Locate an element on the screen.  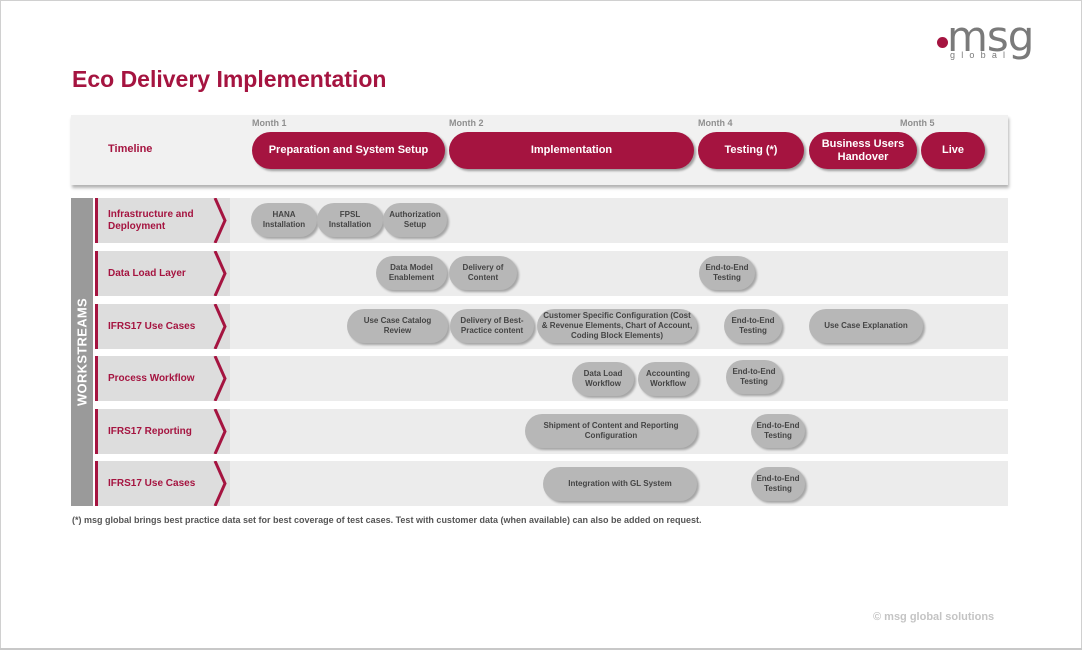
workstream-row: Process Workflow is located at coordinates (551, 378).